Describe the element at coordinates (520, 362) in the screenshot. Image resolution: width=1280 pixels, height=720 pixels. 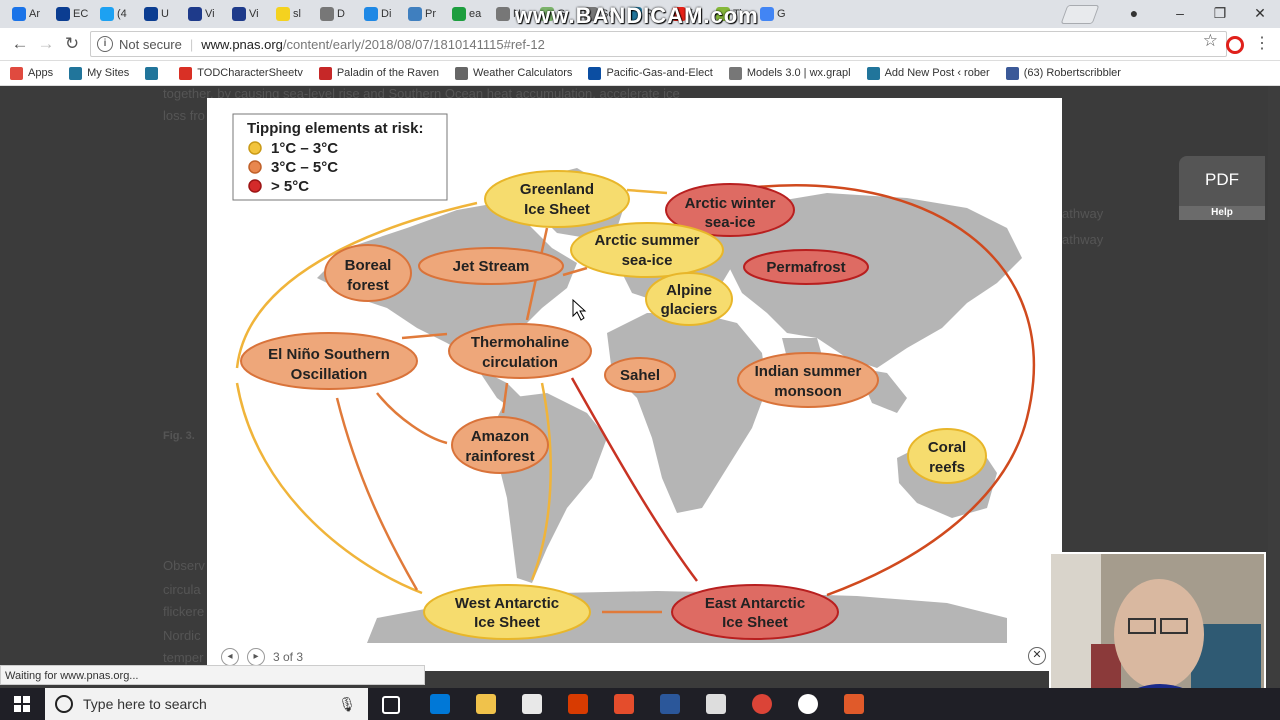
I see `label-thermohaline-2: circulation` at that location.